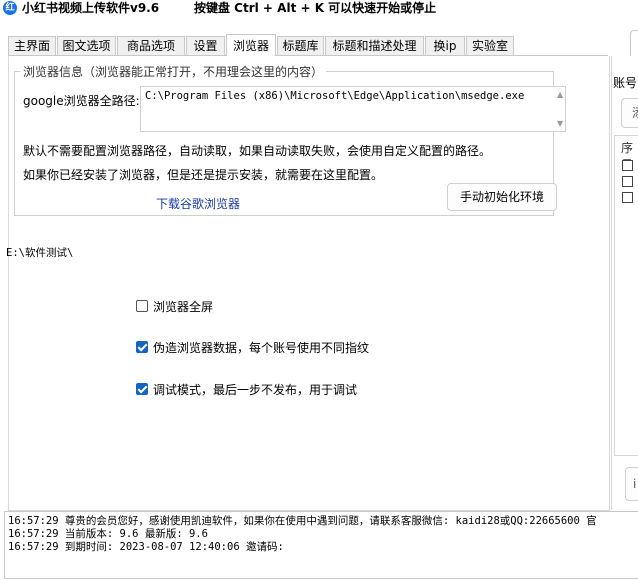 This screenshot has height=580, width=638. What do you see at coordinates (142, 306) in the screenshot?
I see `fullscreen-checkbox` at bounding box center [142, 306].